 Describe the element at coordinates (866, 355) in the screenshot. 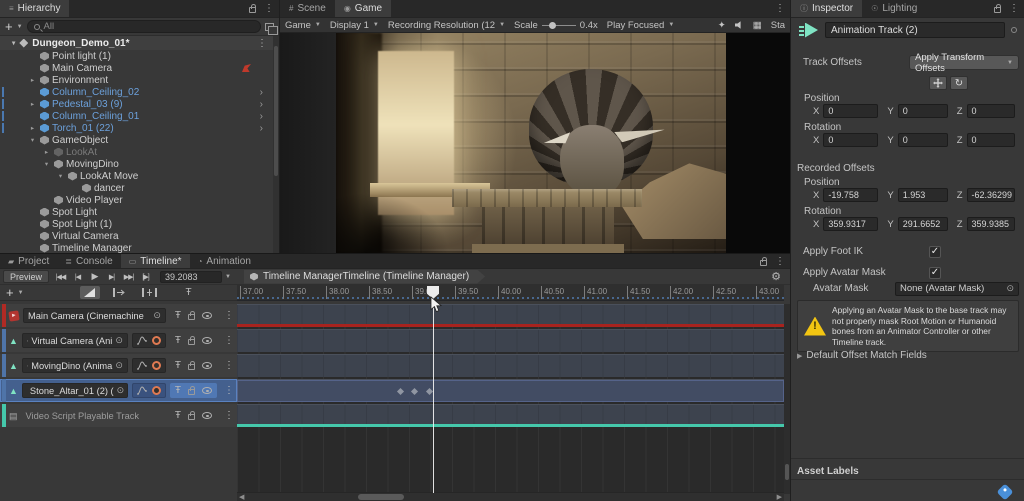

I see `default-offset-foldout: Default Offset Match Fields` at that location.